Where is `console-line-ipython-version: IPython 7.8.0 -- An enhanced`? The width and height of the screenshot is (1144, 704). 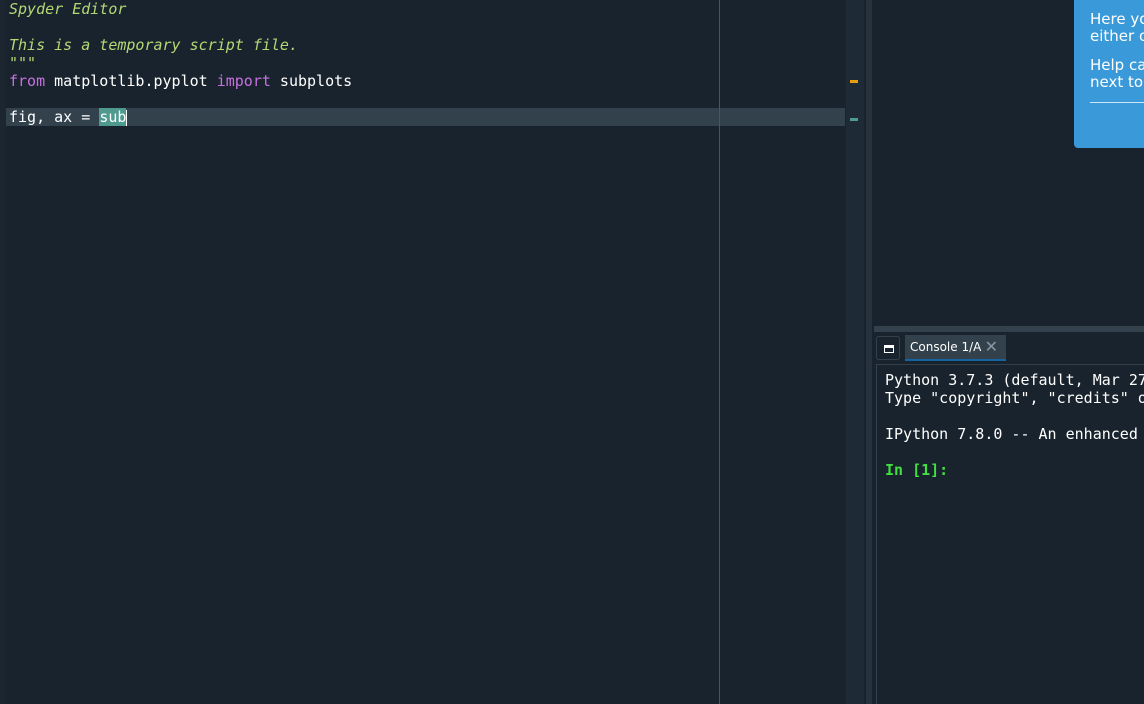 console-line-ipython-version: IPython 7.8.0 -- An enhanced is located at coordinates (1011, 434).